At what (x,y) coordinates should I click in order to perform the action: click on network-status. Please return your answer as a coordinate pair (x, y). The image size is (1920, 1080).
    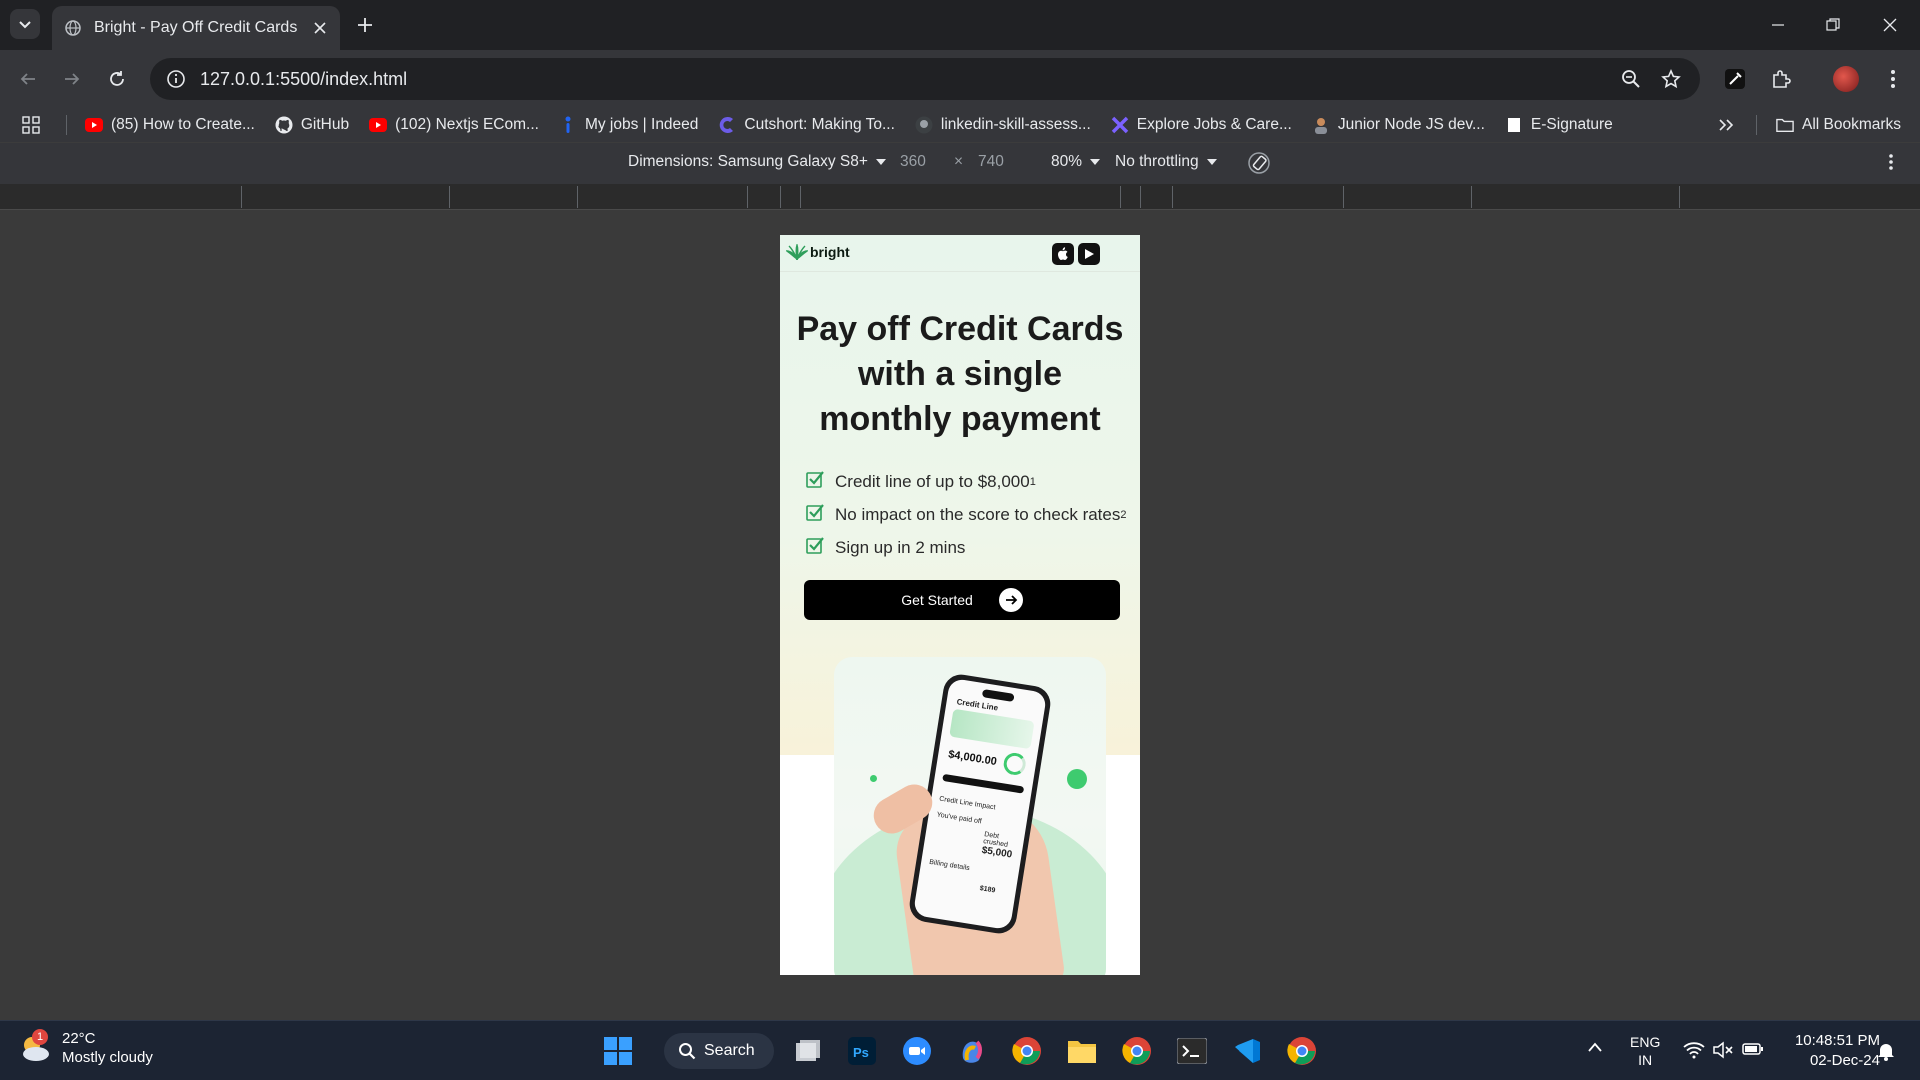
    Looking at the image, I should click on (1694, 1052).